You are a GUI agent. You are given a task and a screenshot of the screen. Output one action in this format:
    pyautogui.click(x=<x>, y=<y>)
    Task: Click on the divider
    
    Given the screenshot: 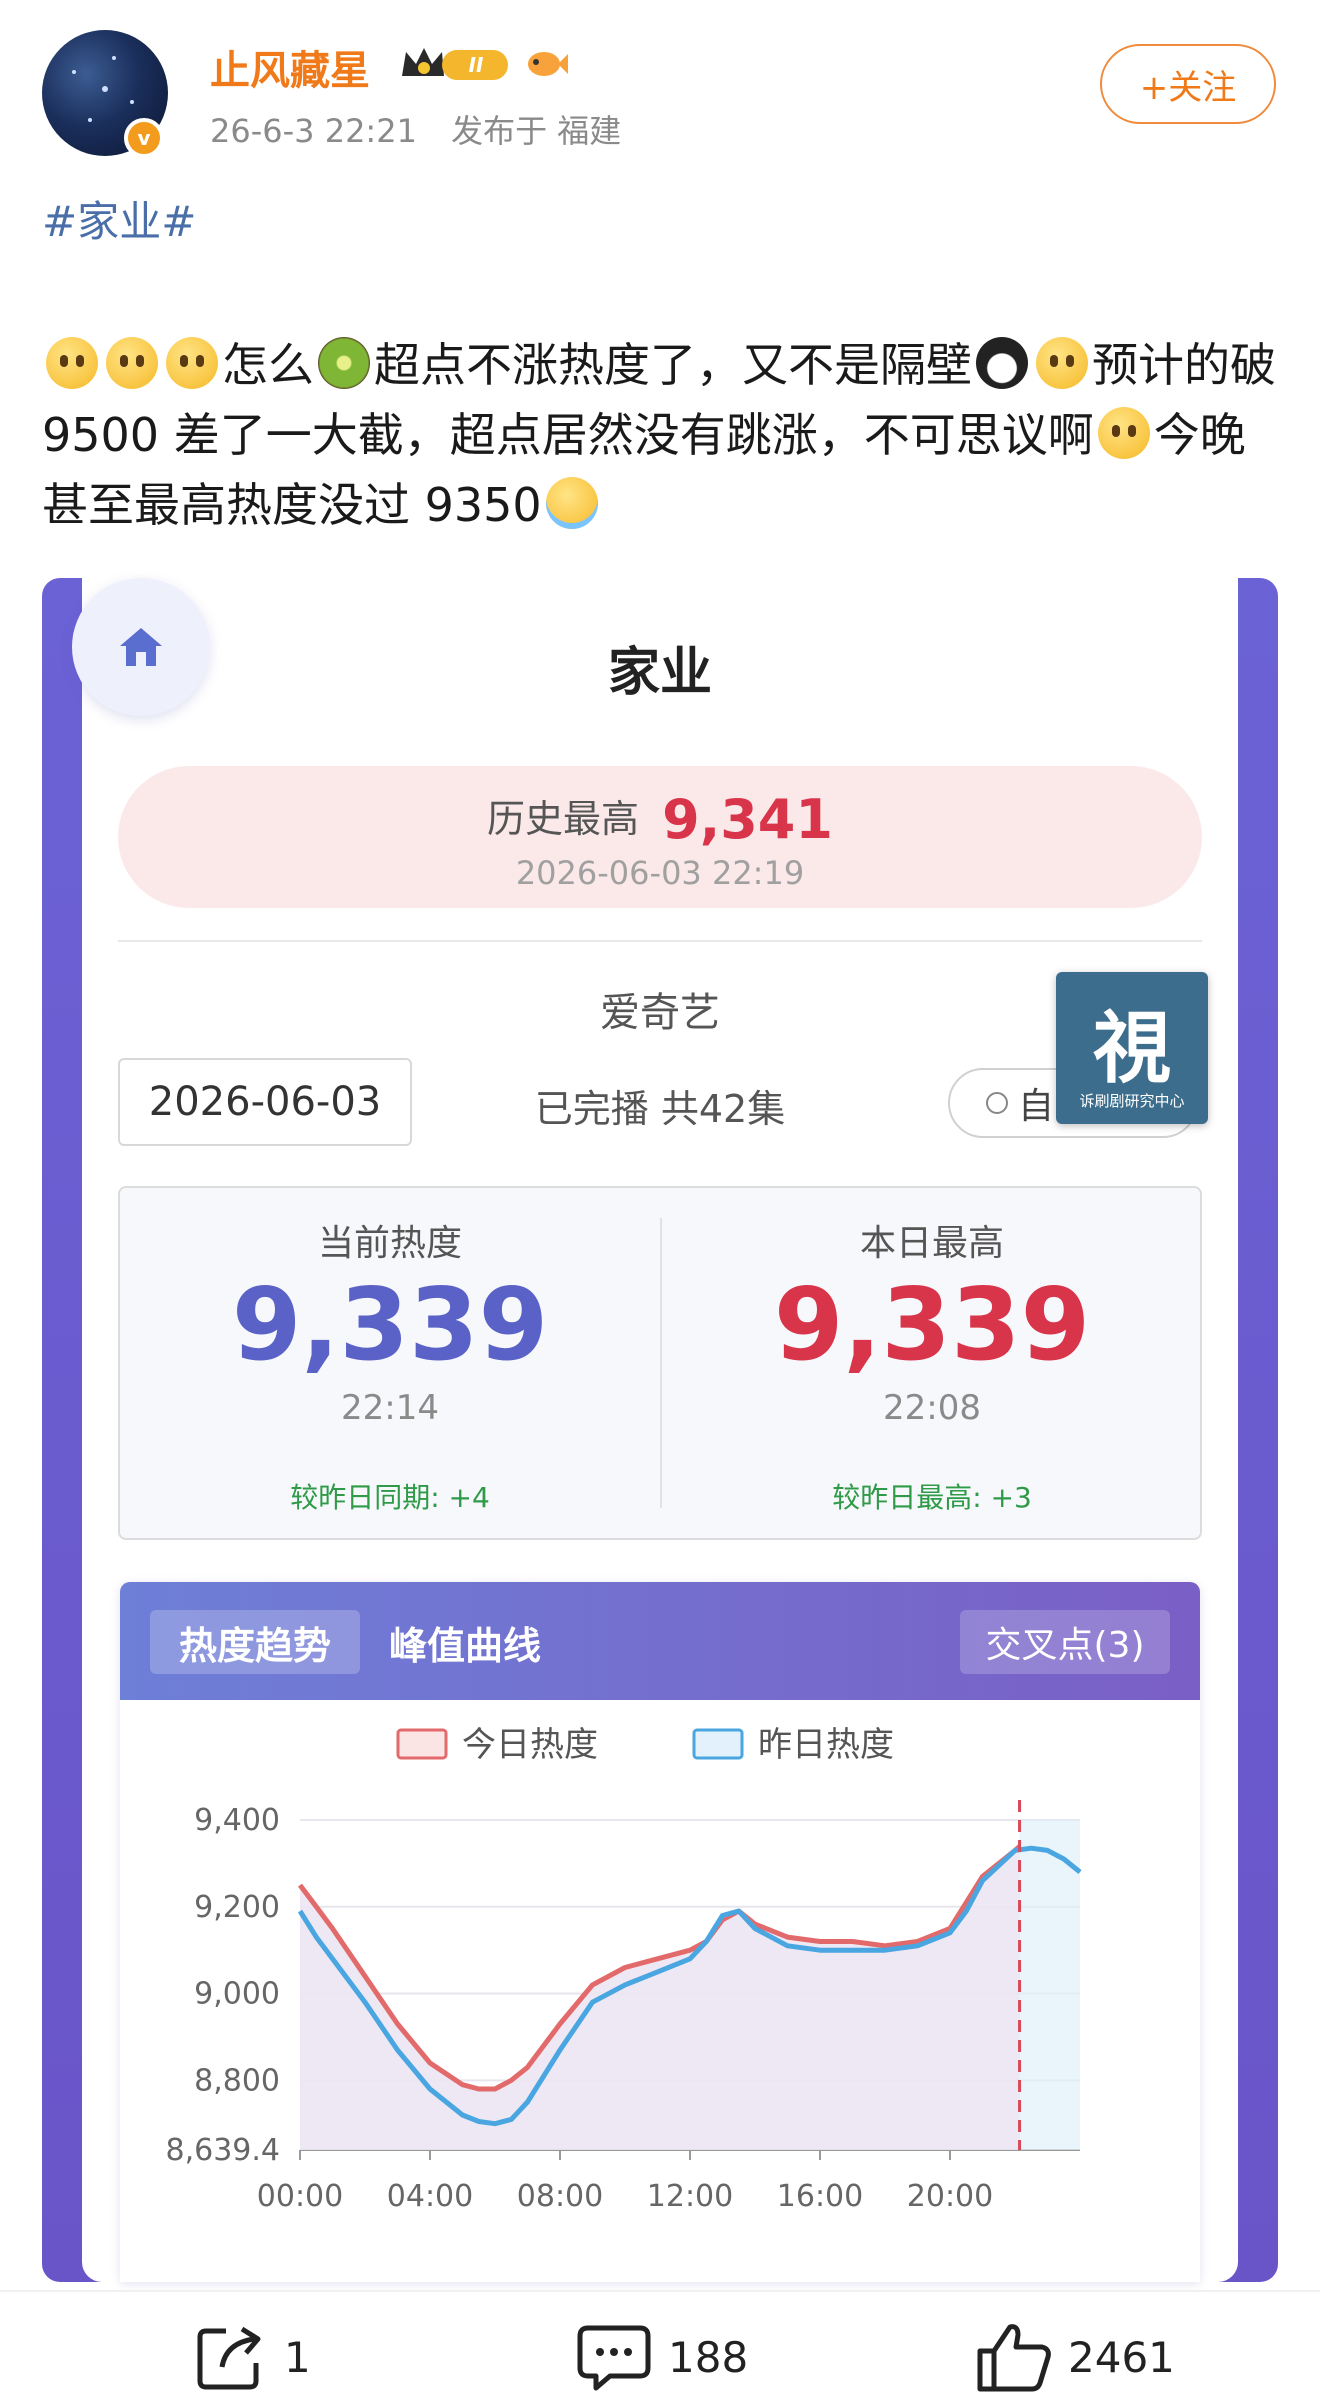 What is the action you would take?
    pyautogui.click(x=660, y=941)
    